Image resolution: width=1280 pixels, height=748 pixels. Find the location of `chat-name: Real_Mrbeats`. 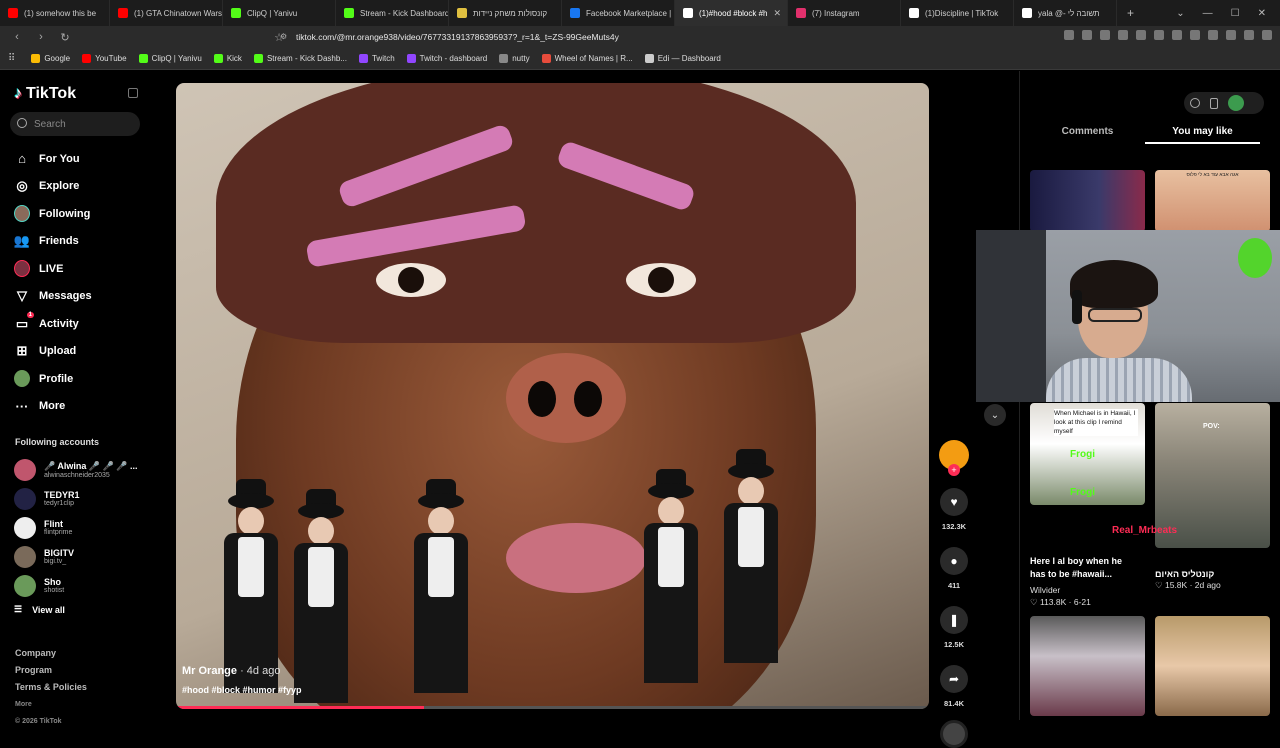

chat-name: Real_Mrbeats is located at coordinates (1145, 530).